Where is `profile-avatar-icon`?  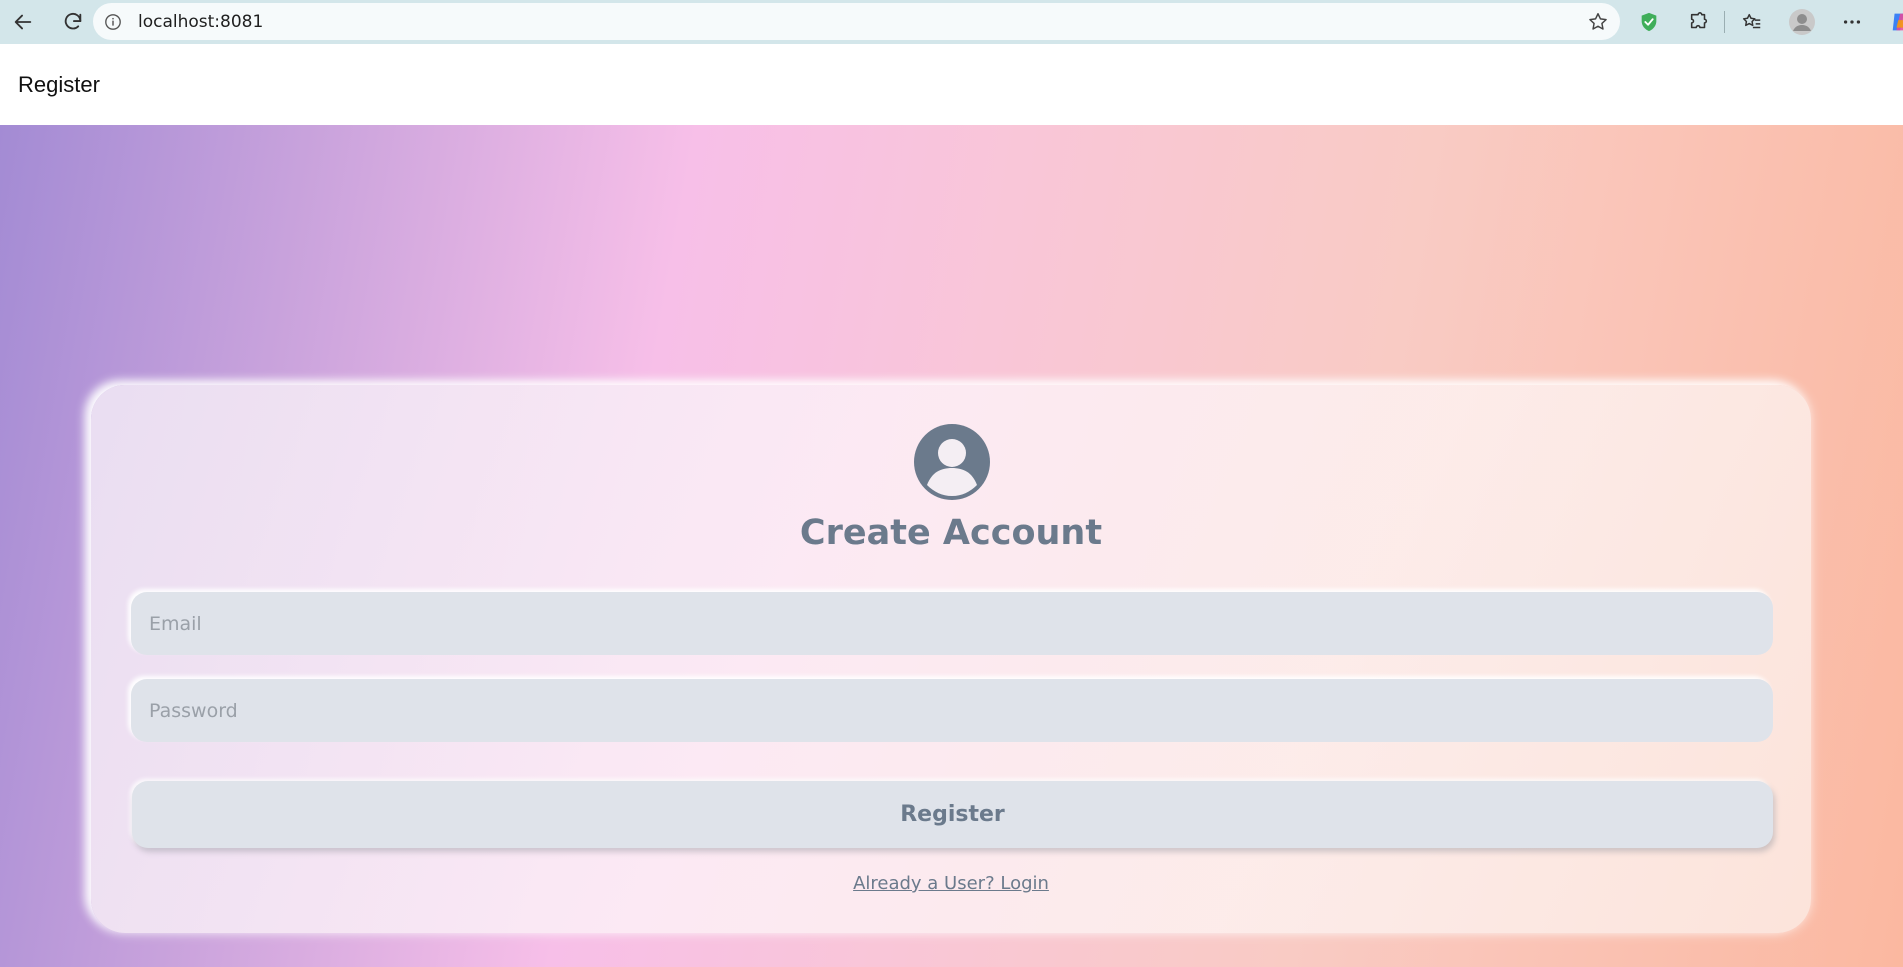 profile-avatar-icon is located at coordinates (1802, 22).